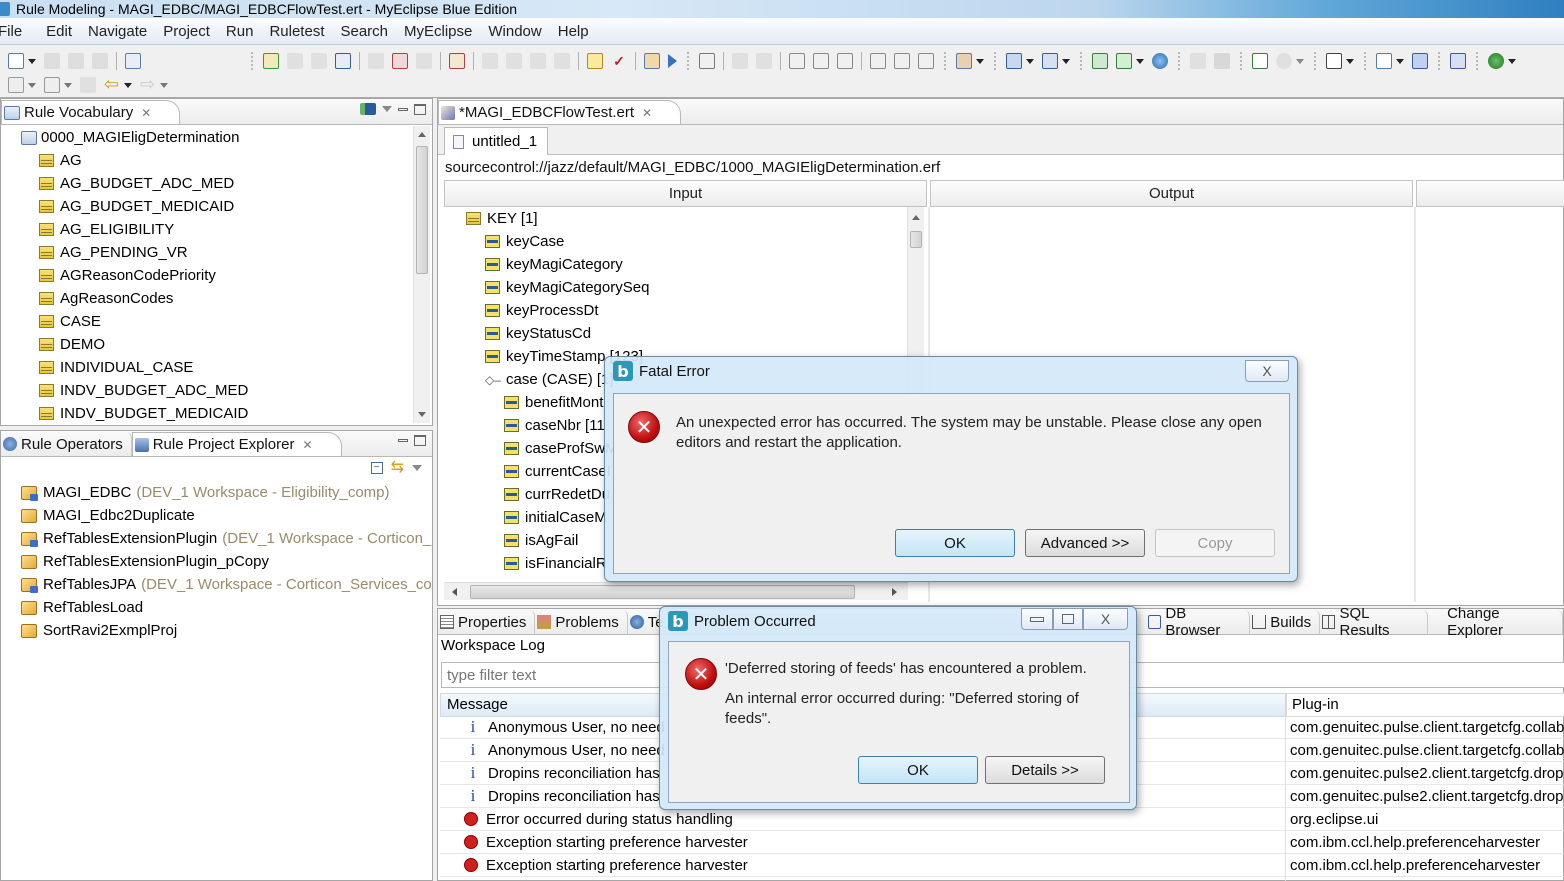 The height and width of the screenshot is (881, 1564). What do you see at coordinates (236, 444) in the screenshot?
I see `tab-rule-project-explorer: Rule Project Explorer ✕` at bounding box center [236, 444].